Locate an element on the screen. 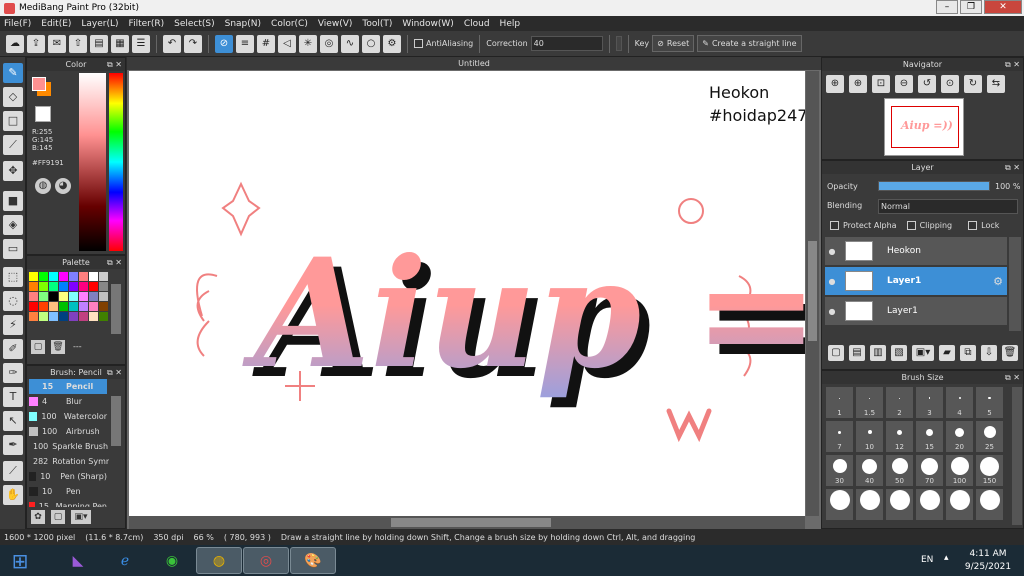 The image size is (1024, 576). vertical-scroll-thumb is located at coordinates (812, 291).